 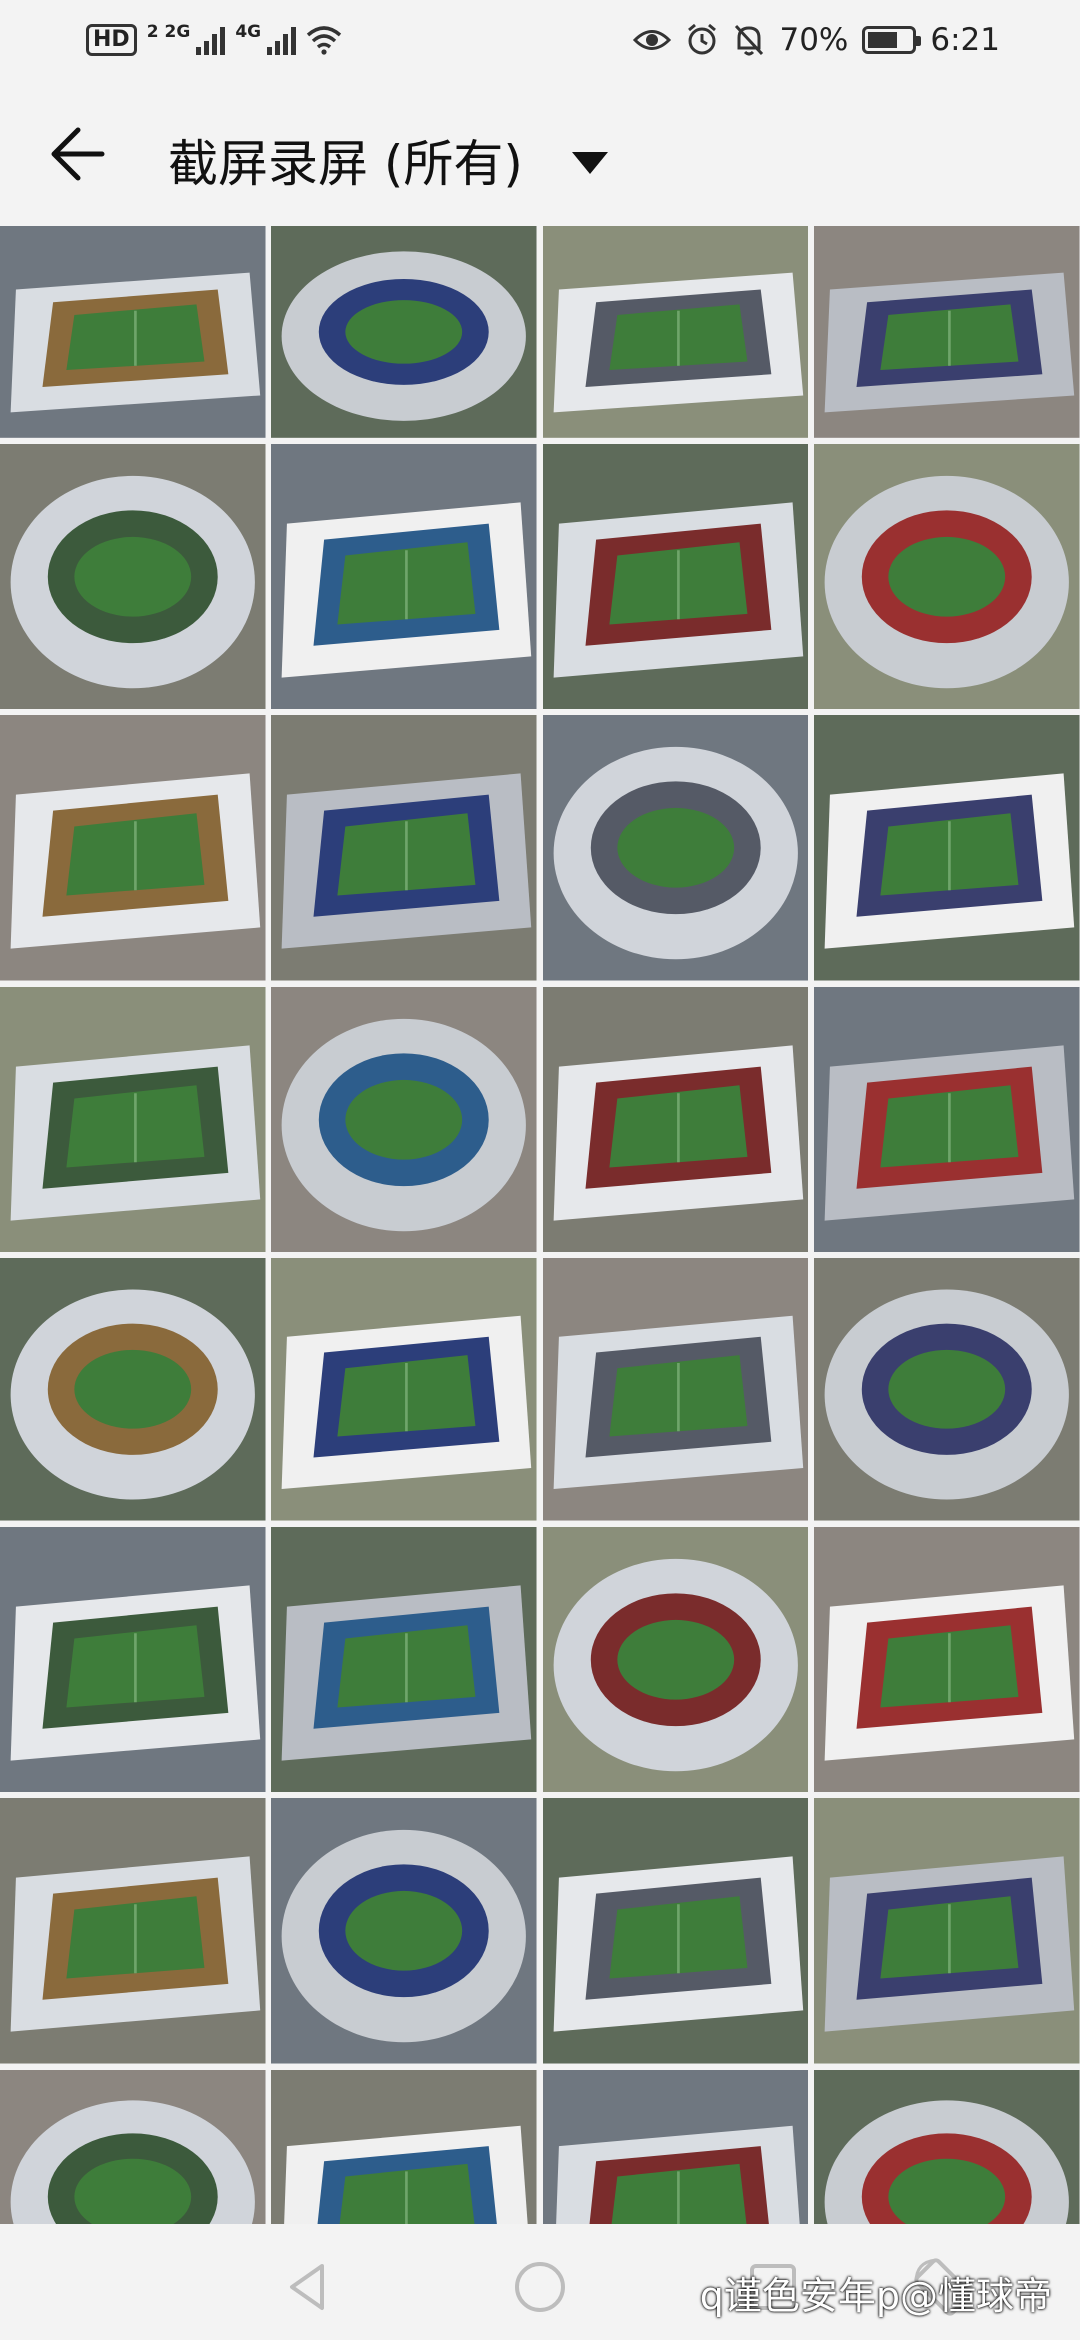 I want to click on eye-icon, so click(x=652, y=40).